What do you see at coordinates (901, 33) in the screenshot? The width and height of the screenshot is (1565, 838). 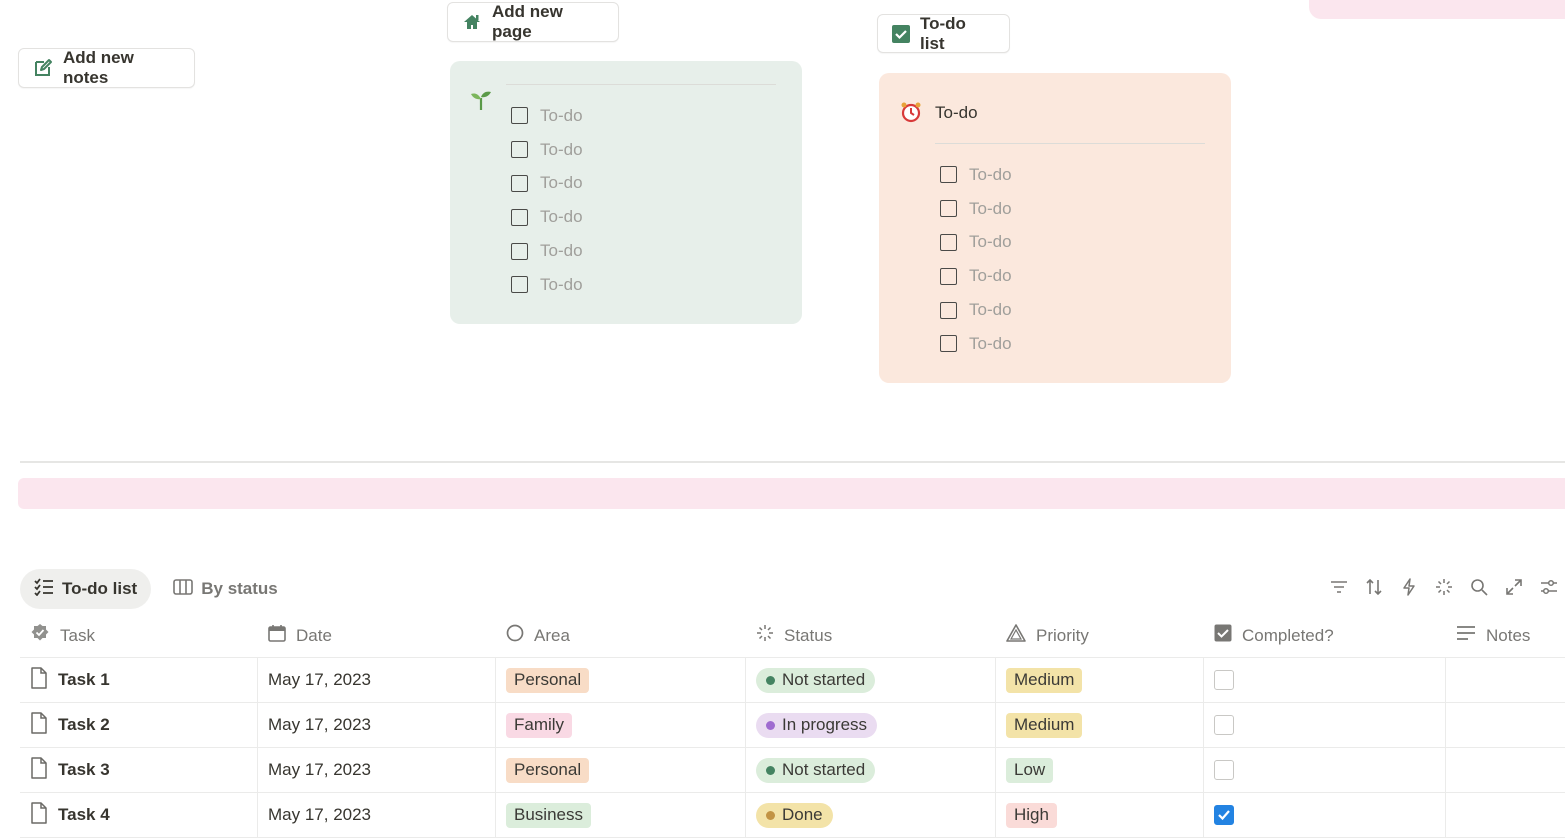 I see `checked-box-icon` at bounding box center [901, 33].